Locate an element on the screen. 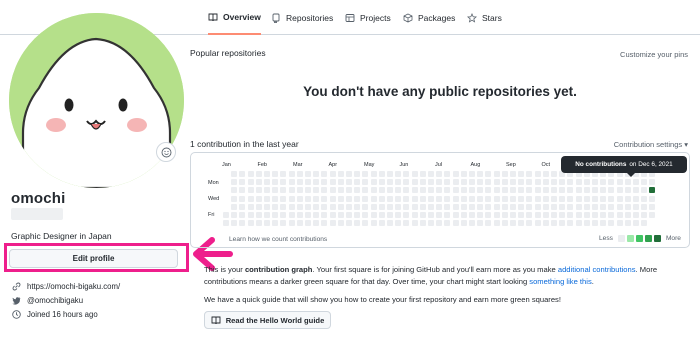 This screenshot has width=700, height=349. tab-repositories: Repositories is located at coordinates (302, 17).